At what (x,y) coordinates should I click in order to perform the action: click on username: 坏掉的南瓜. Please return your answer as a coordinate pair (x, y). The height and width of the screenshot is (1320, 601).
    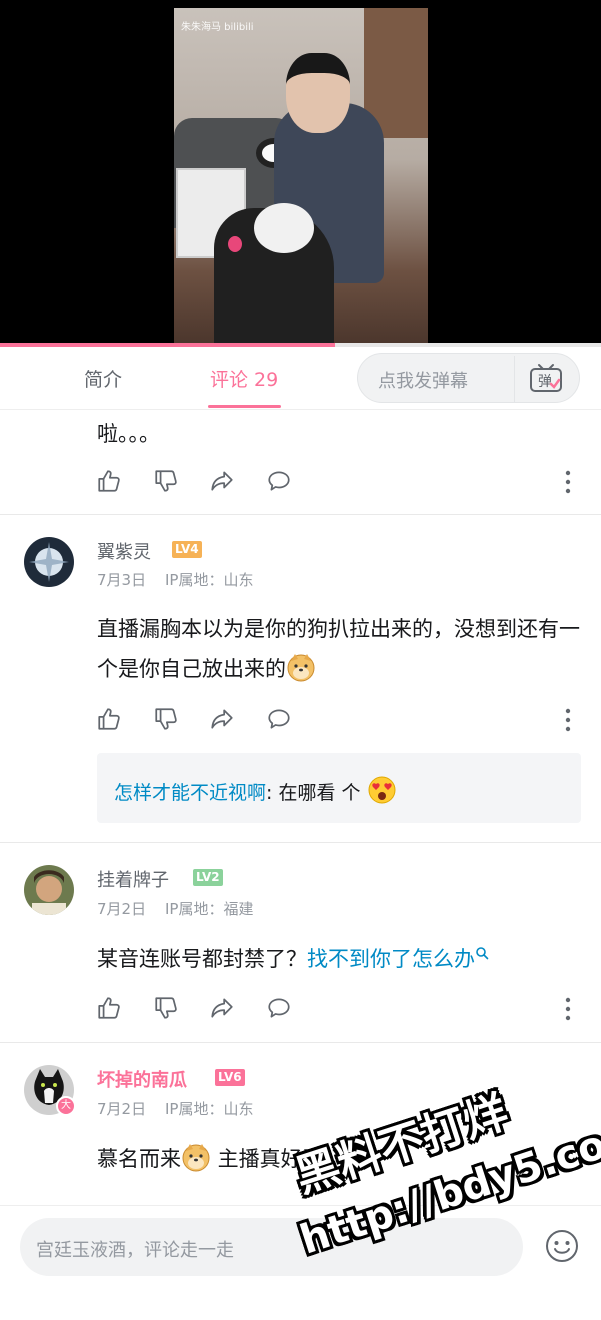
    Looking at the image, I should click on (142, 1079).